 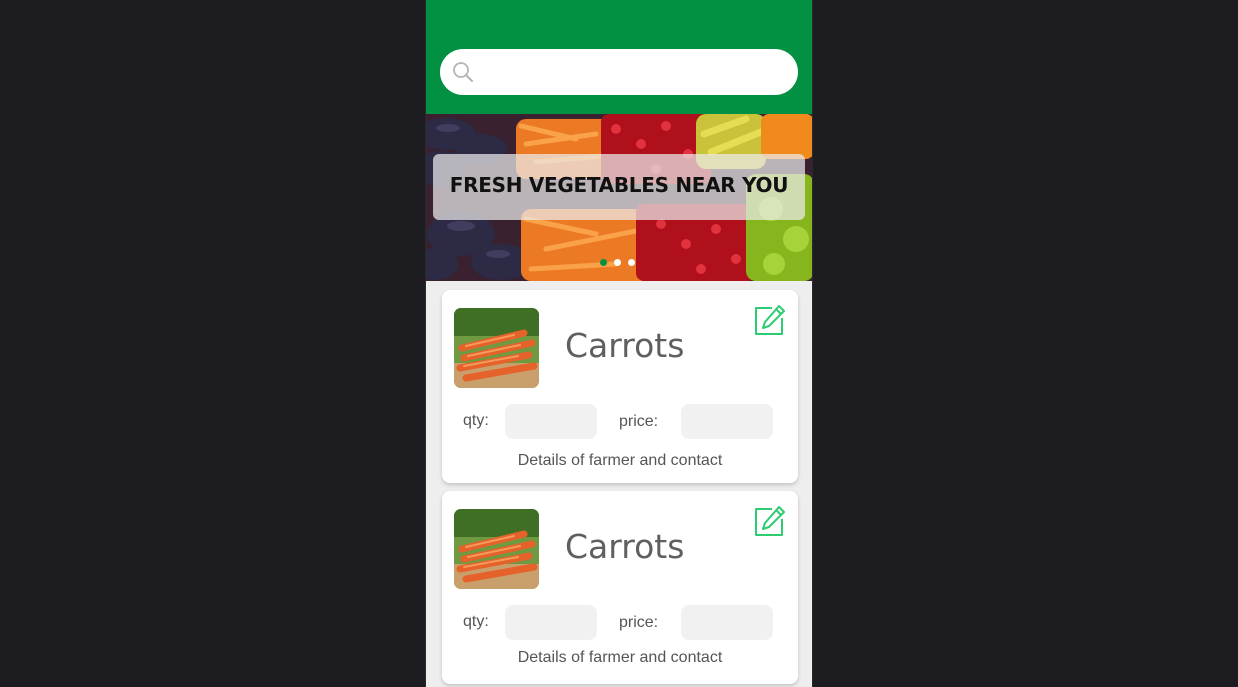 I want to click on carousel-indicator, so click(x=617, y=263).